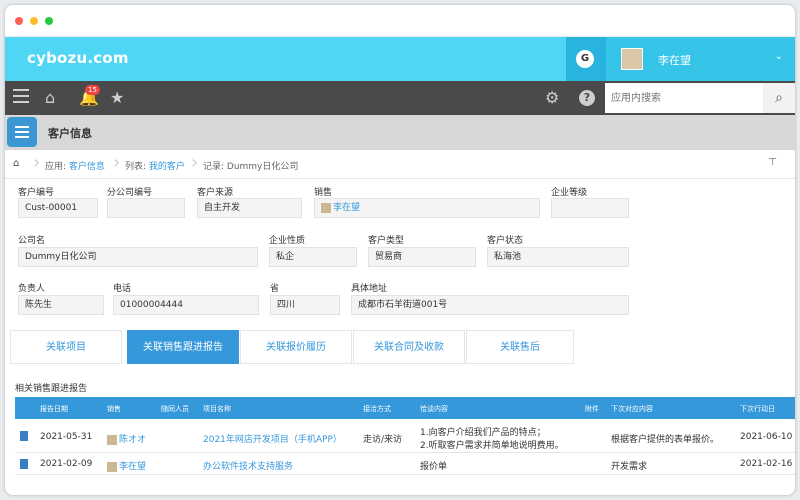 Image resolution: width=800 pixels, height=500 pixels. I want to click on project-link: 办公软件技术支持服务, so click(248, 467).